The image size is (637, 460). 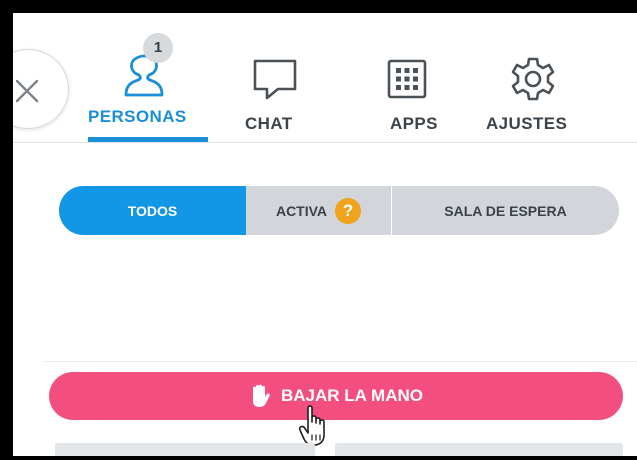 What do you see at coordinates (137, 116) in the screenshot?
I see `tab-personas-label: PERSONAS` at bounding box center [137, 116].